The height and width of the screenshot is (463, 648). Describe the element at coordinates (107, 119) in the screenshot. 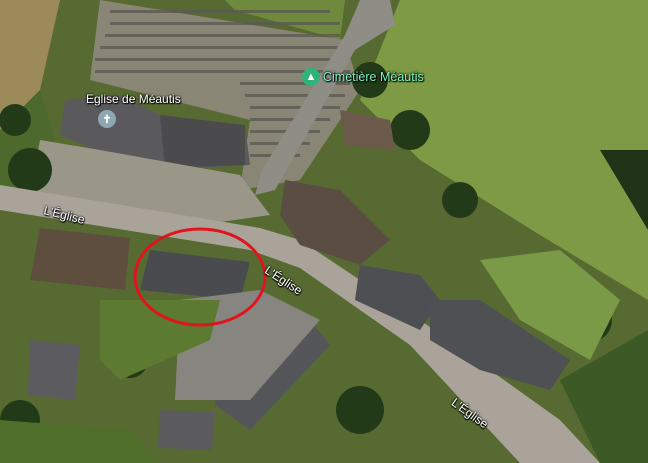

I see `cross-icon: ✝` at that location.